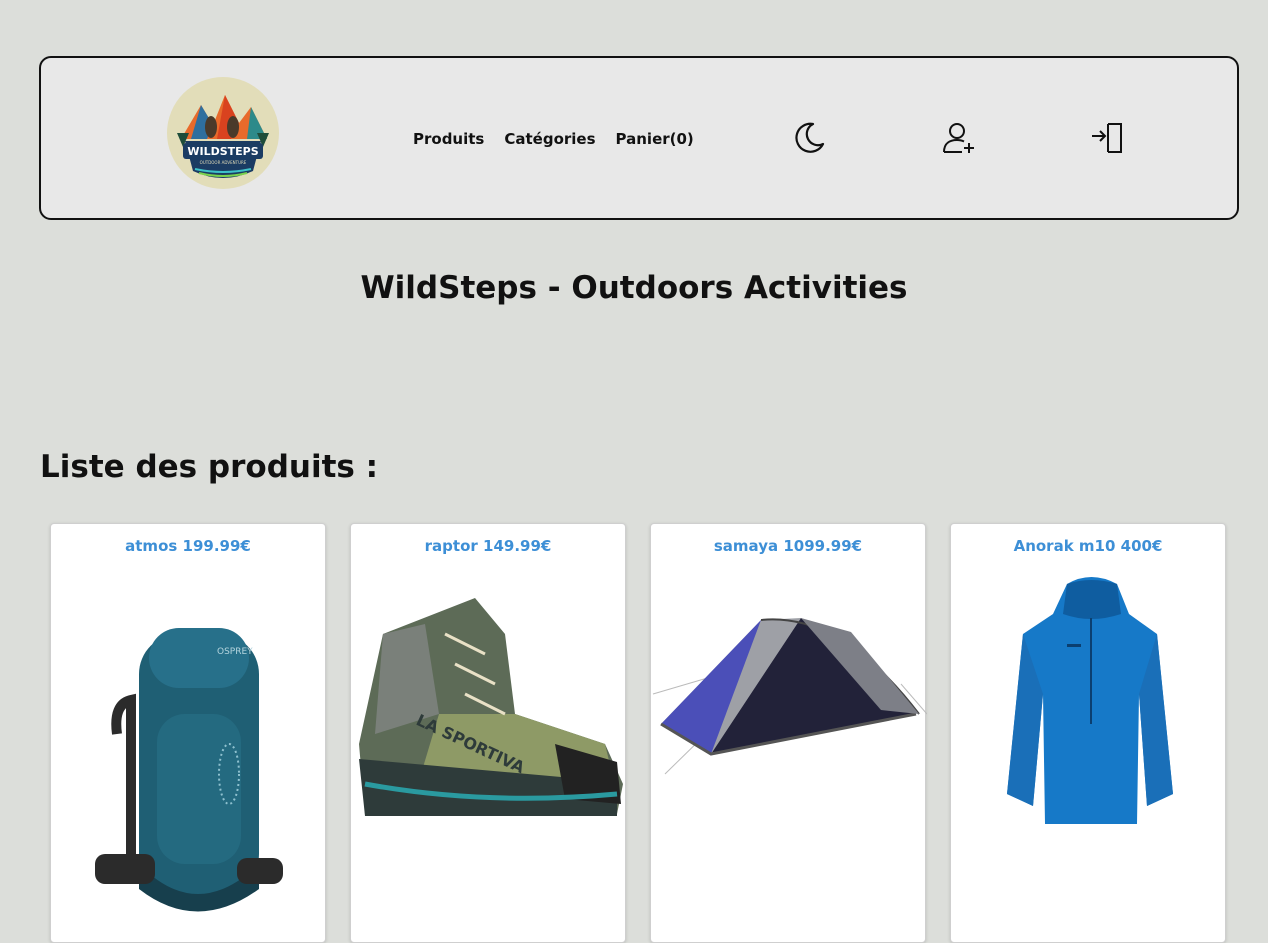 The height and width of the screenshot is (943, 1268). Describe the element at coordinates (223, 133) in the screenshot. I see `wildsteps-logo: WILDSTEPS OUTDOOR ADVENTURE` at that location.